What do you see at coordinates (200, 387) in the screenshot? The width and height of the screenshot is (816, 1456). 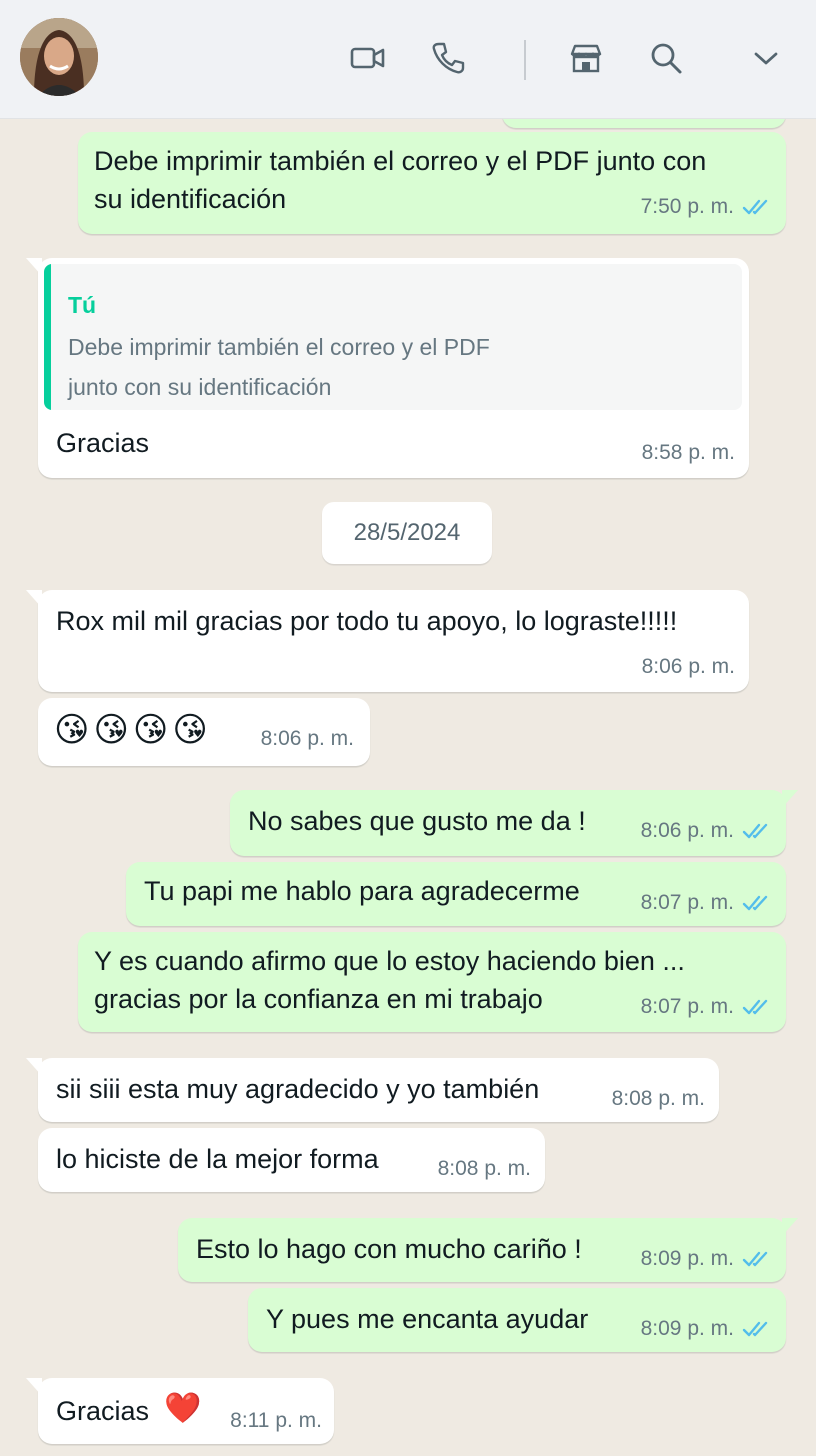 I see `quote-text: junto con su identificación` at bounding box center [200, 387].